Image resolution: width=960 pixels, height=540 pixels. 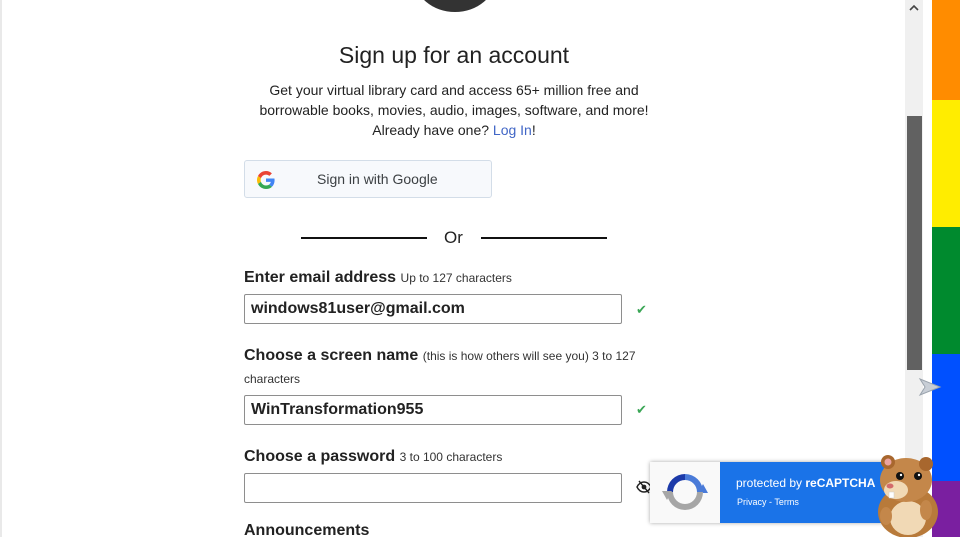 What do you see at coordinates (456, 278) in the screenshot?
I see `email-hint: Up to 127 characters` at bounding box center [456, 278].